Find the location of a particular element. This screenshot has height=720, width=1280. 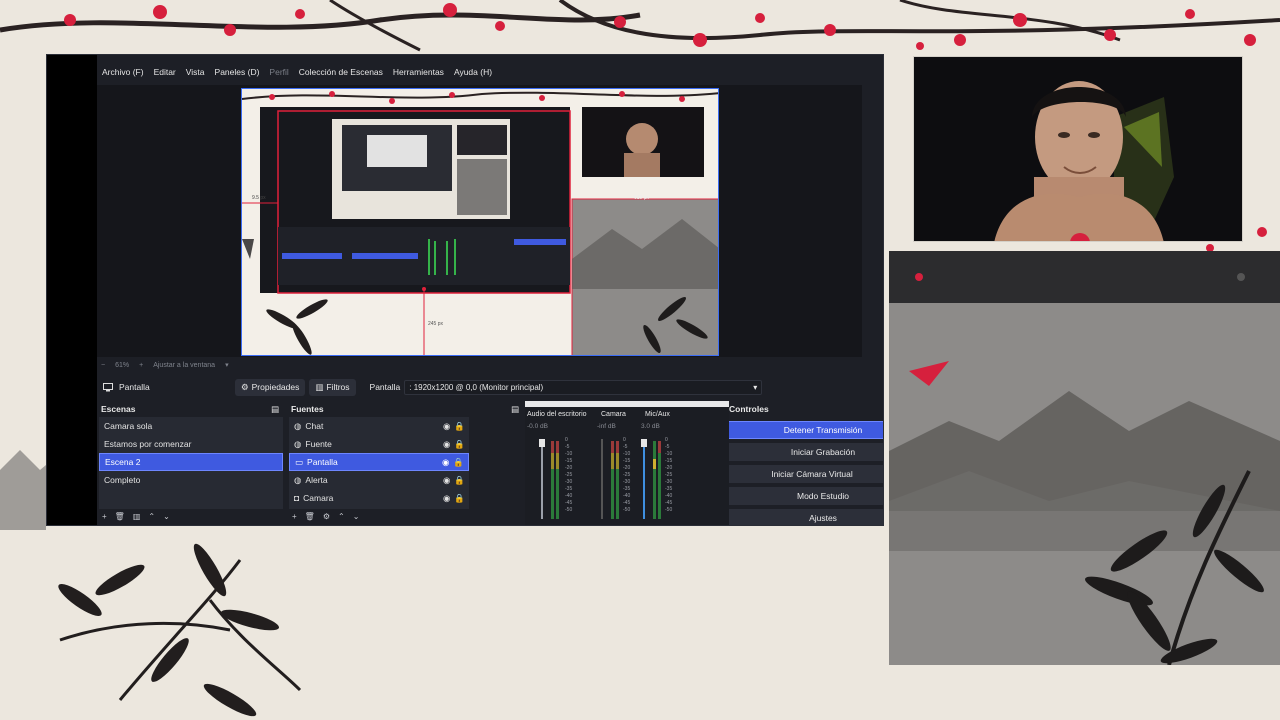

properties-button: ⚙ Propiedades is located at coordinates (270, 387).